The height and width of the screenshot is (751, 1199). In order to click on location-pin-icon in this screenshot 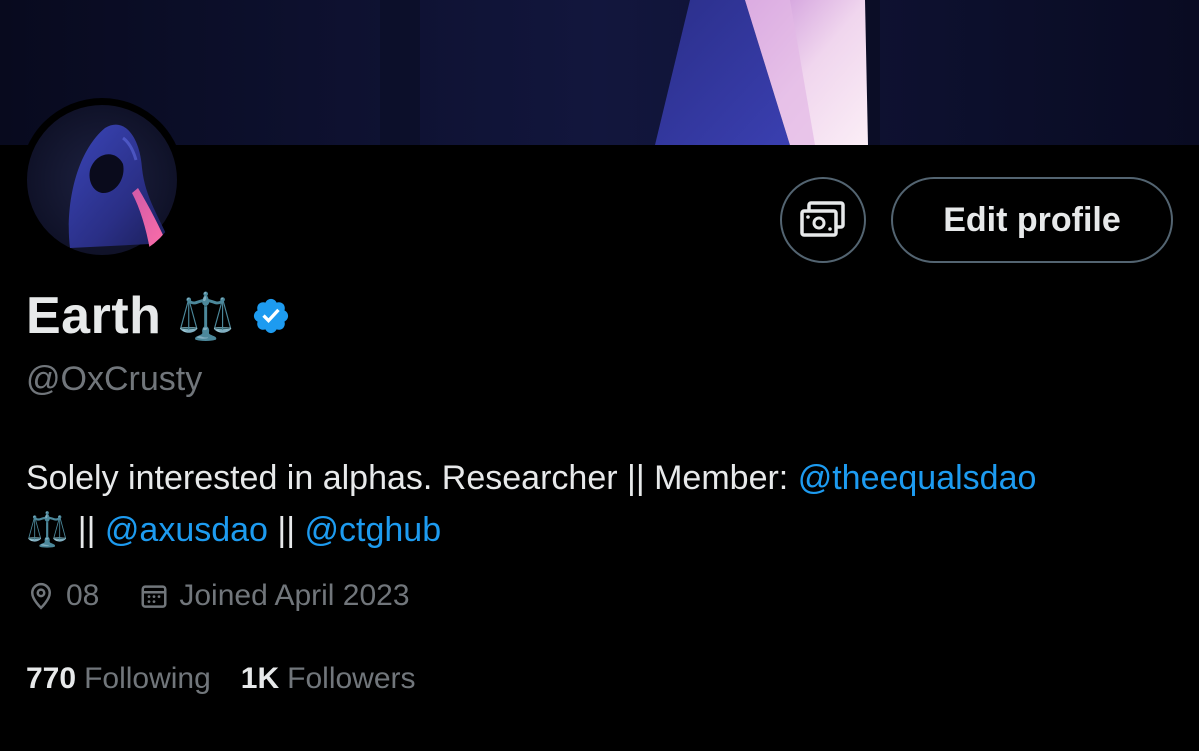, I will do `click(41, 596)`.